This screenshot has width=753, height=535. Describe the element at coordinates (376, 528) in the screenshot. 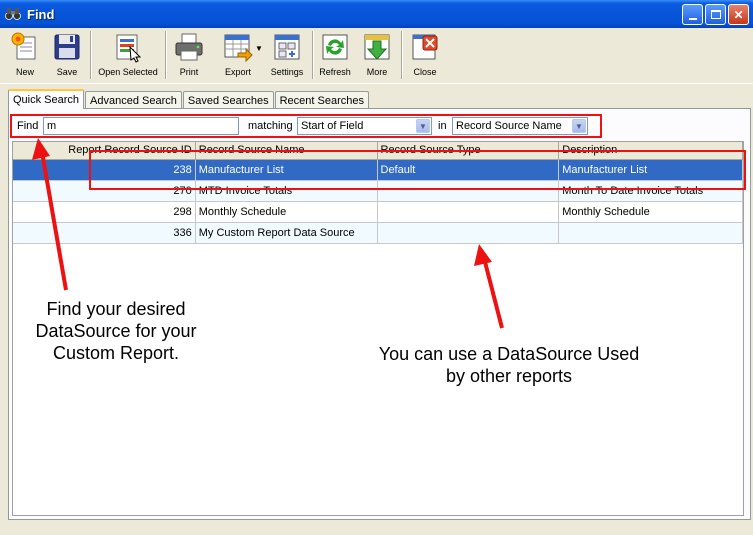

I see `status-bar` at that location.